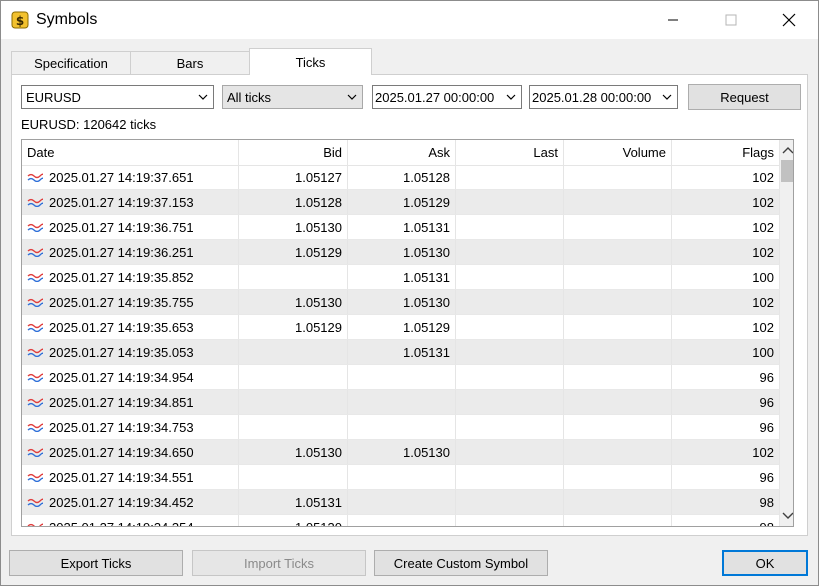 This screenshot has width=819, height=586. I want to click on table-row: 2025.01.27 14:19:35.755 1.05130 1.05130 102, so click(401, 302).